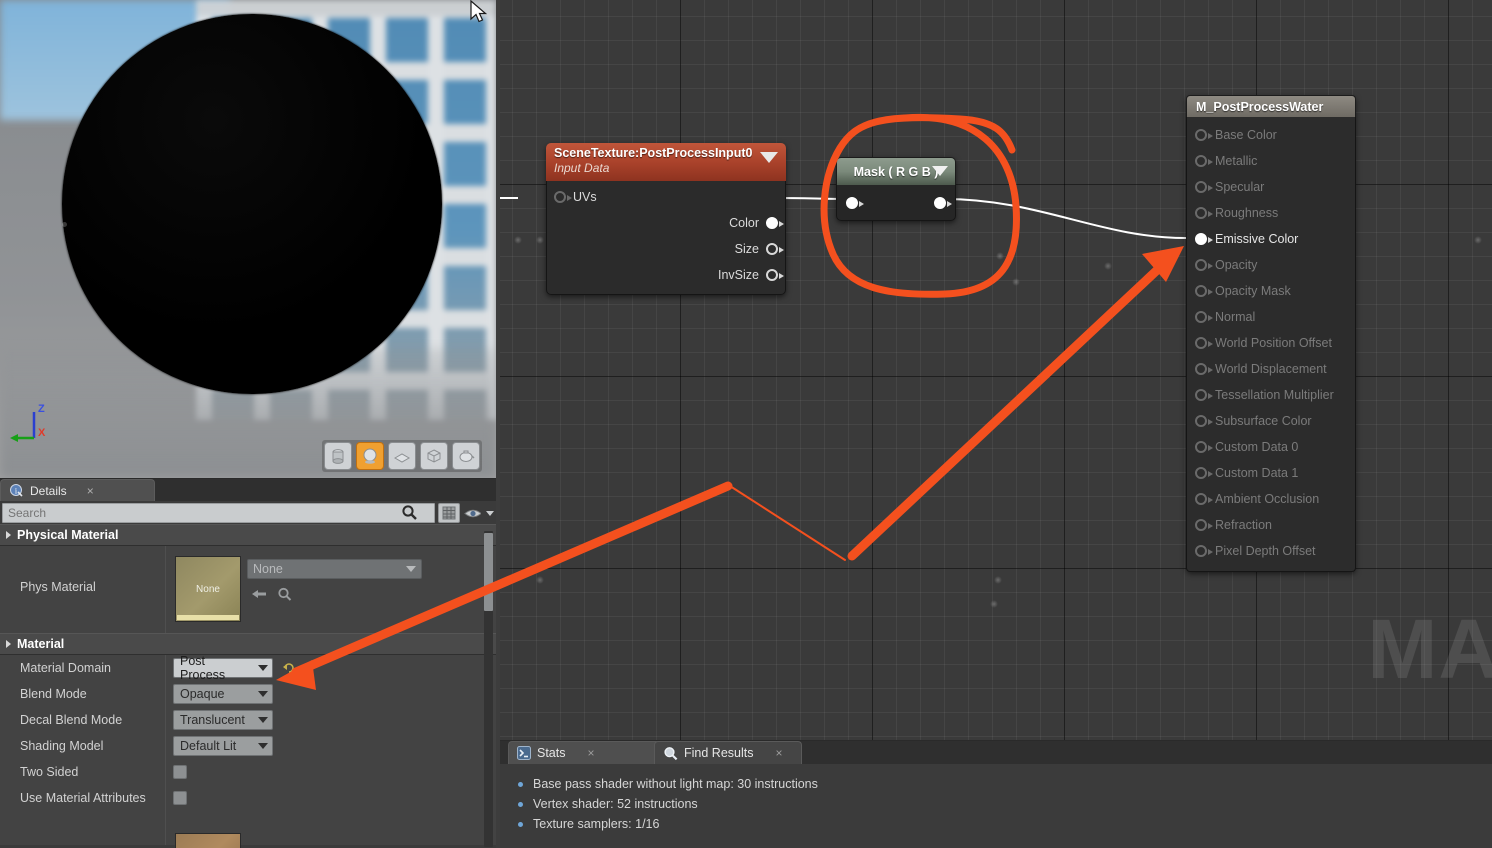  I want to click on row-blend-mode: Blend Mode Opaque, so click(248, 694).